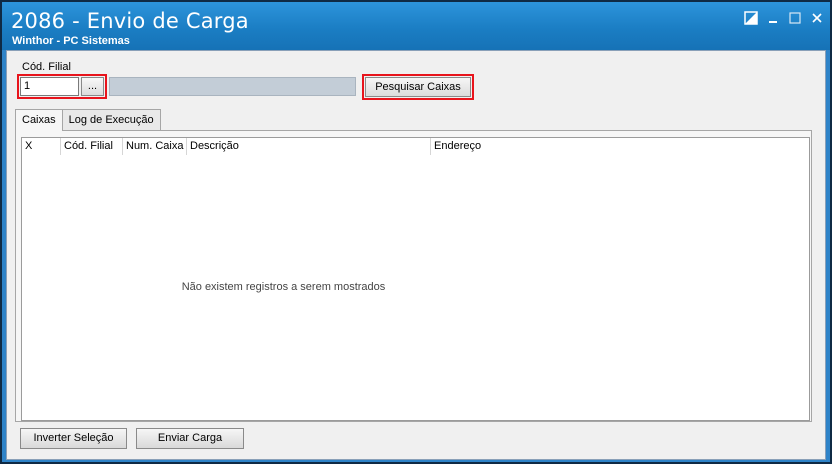  Describe the element at coordinates (92, 146) in the screenshot. I see `column-header-filial: Cód. Filial` at that location.